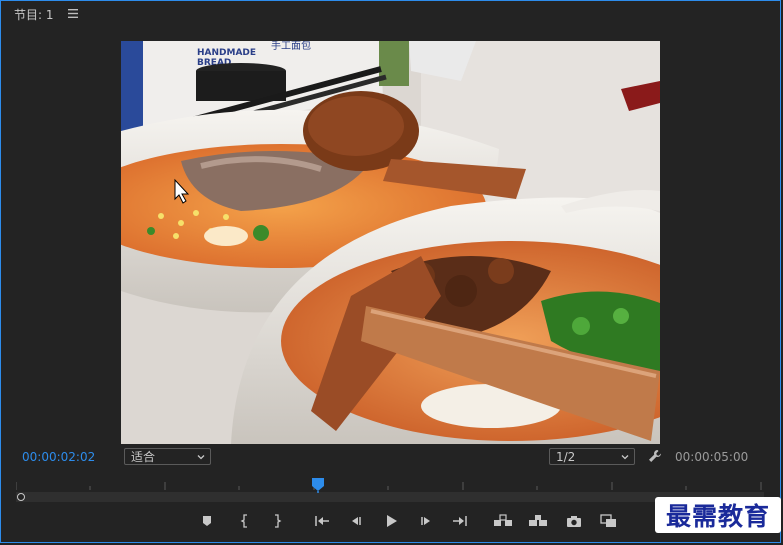 This screenshot has height=545, width=783. I want to click on comparison-view-icon, so click(608, 520).